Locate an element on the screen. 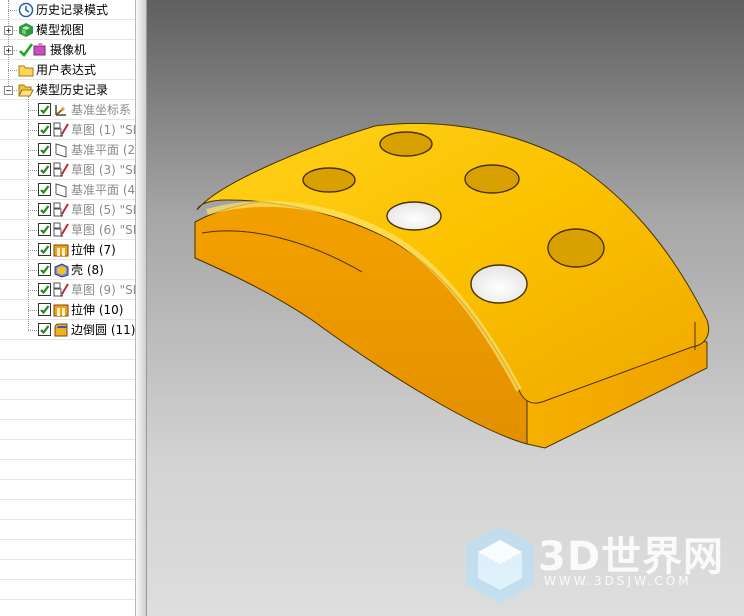  tree-node-label: 拉伸 (10) is located at coordinates (97, 310).